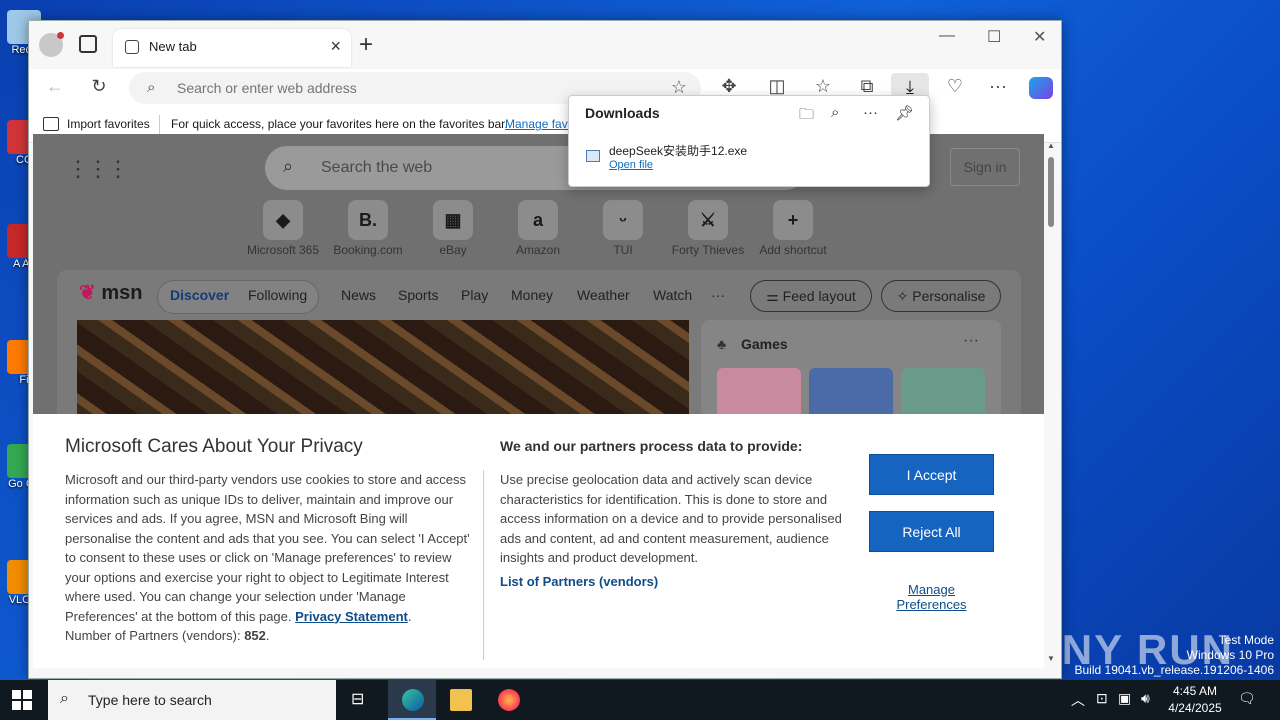 This screenshot has height=720, width=1280. What do you see at coordinates (1124, 698) in the screenshot?
I see `network-icon: ▣` at bounding box center [1124, 698].